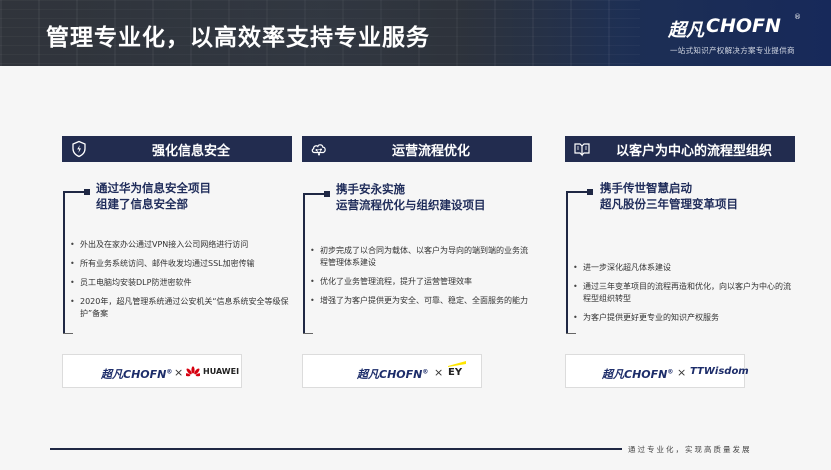  I want to click on partner-logo-ttwisdom: 超凡CHOFN® × TTWisdom, so click(657, 371).